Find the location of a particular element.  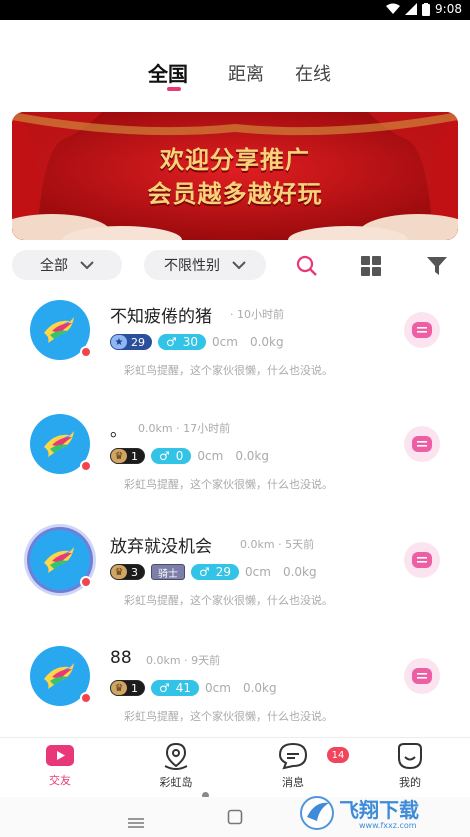

site-watermark: 飞翔下载 www.fxxz.com is located at coordinates (381, 813).